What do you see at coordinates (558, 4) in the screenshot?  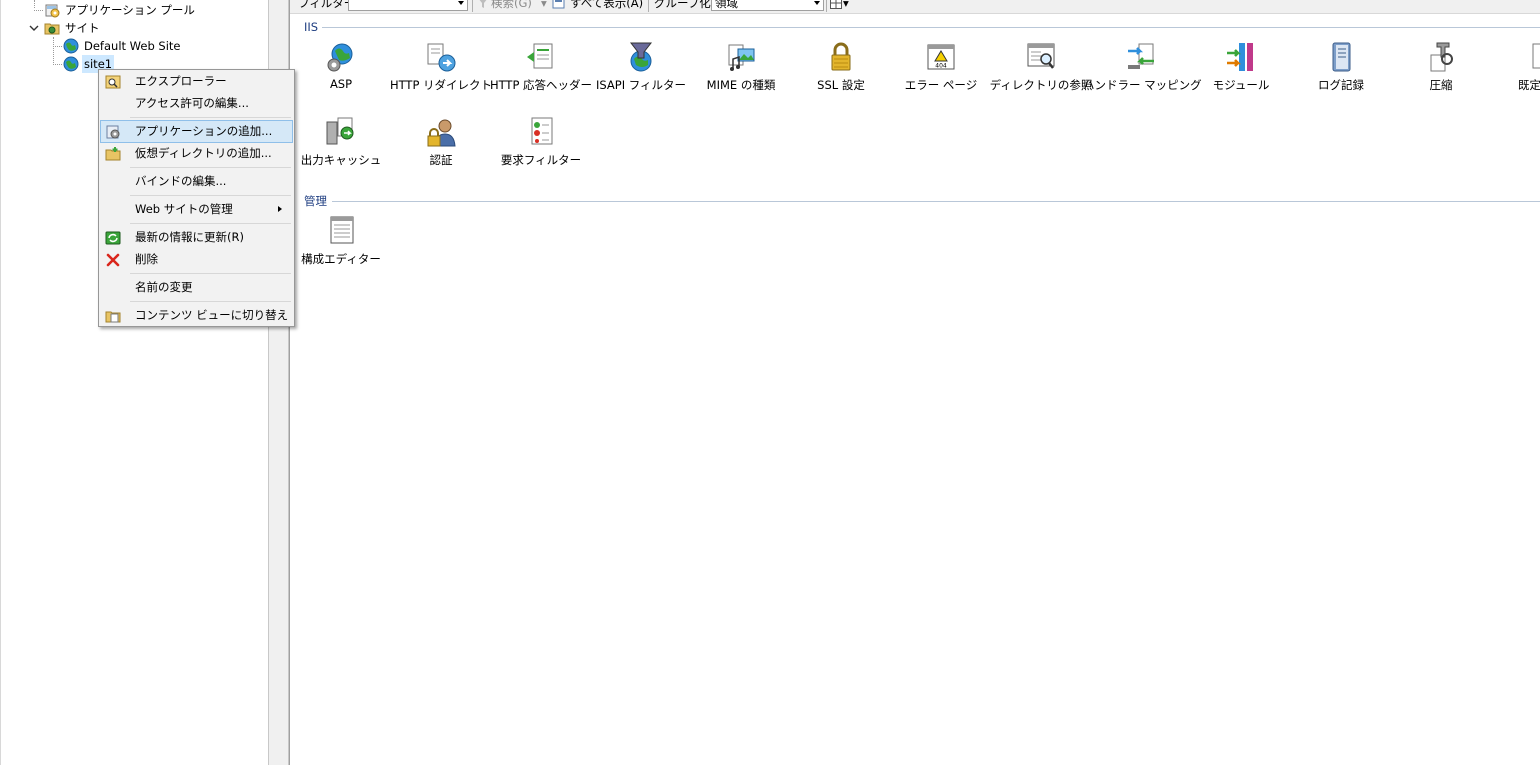 I see `show-all-icon` at bounding box center [558, 4].